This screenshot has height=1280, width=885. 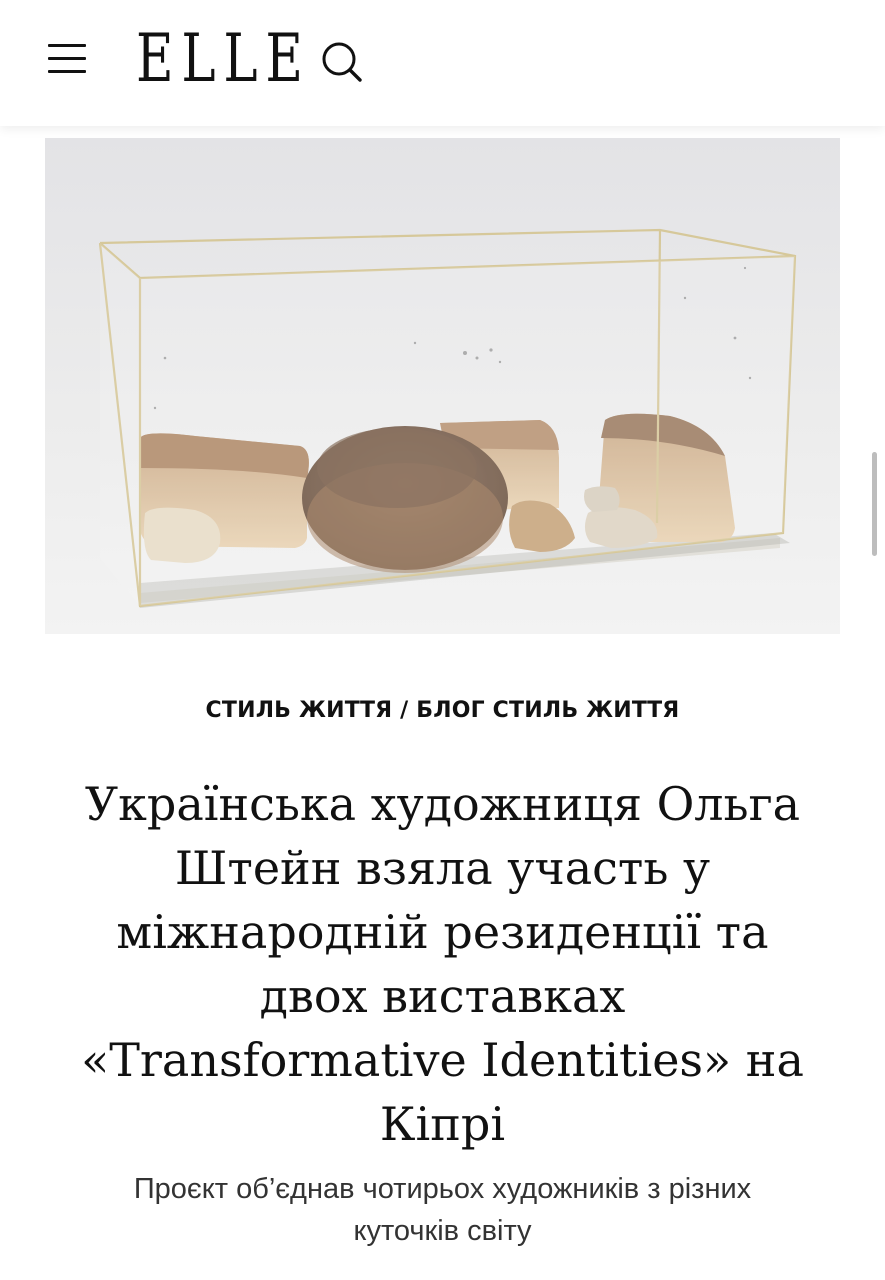 I want to click on elle-logo: ELLE, so click(x=223, y=59).